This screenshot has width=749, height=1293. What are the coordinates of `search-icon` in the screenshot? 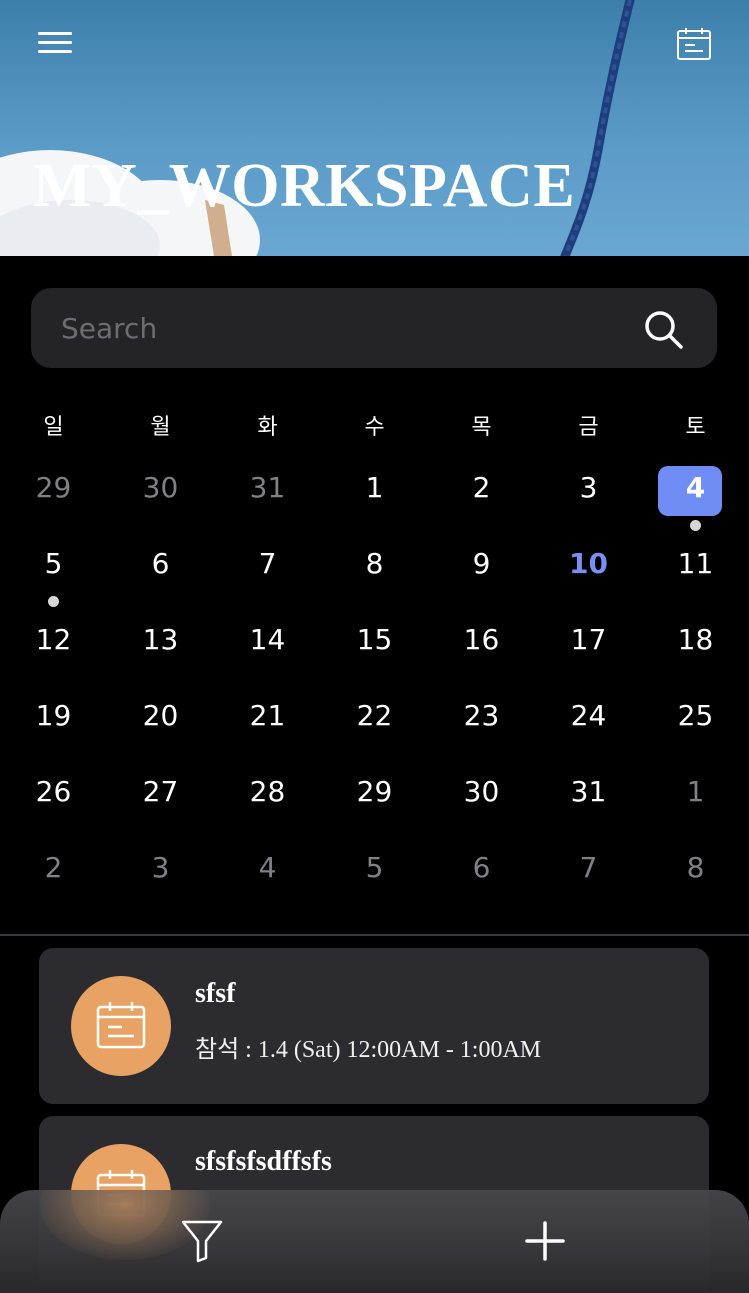 It's located at (663, 329).